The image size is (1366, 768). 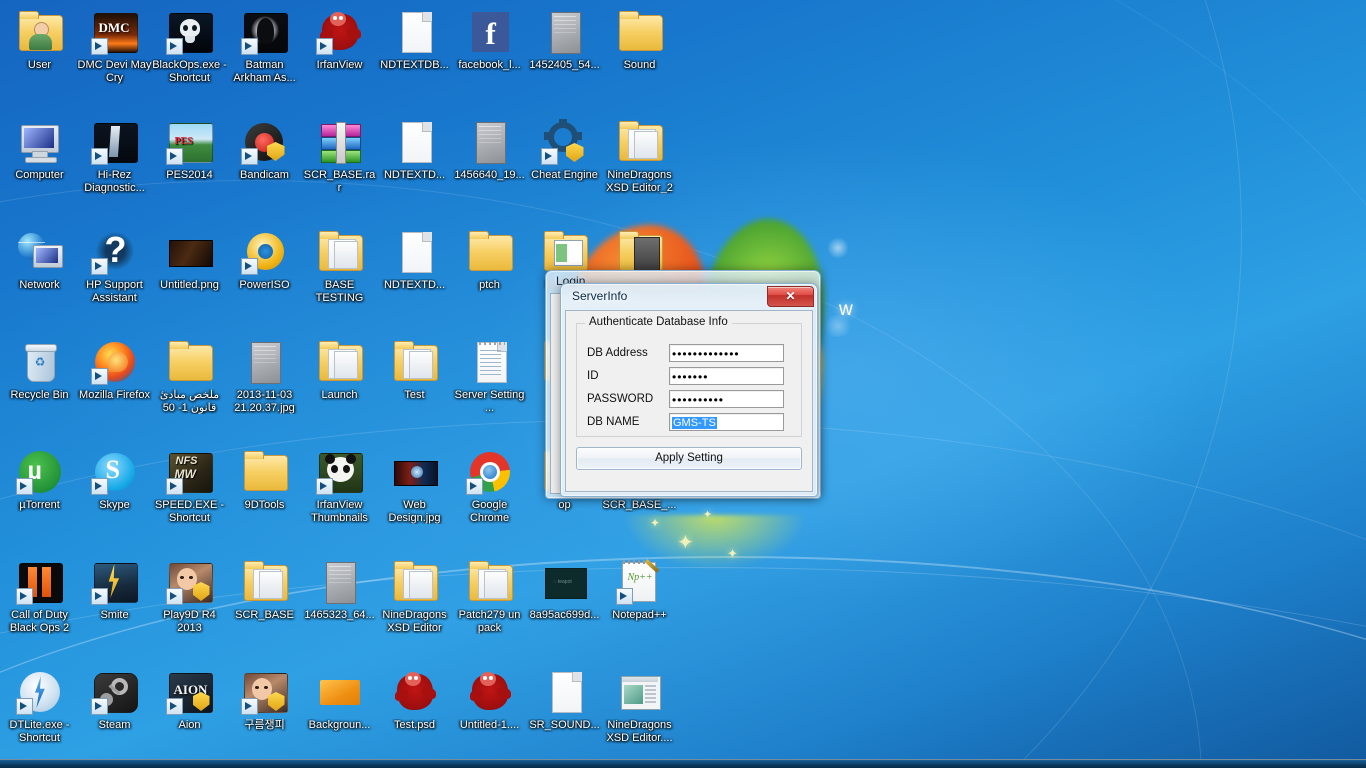 What do you see at coordinates (339, 370) in the screenshot?
I see `desktop-icon: Launch` at bounding box center [339, 370].